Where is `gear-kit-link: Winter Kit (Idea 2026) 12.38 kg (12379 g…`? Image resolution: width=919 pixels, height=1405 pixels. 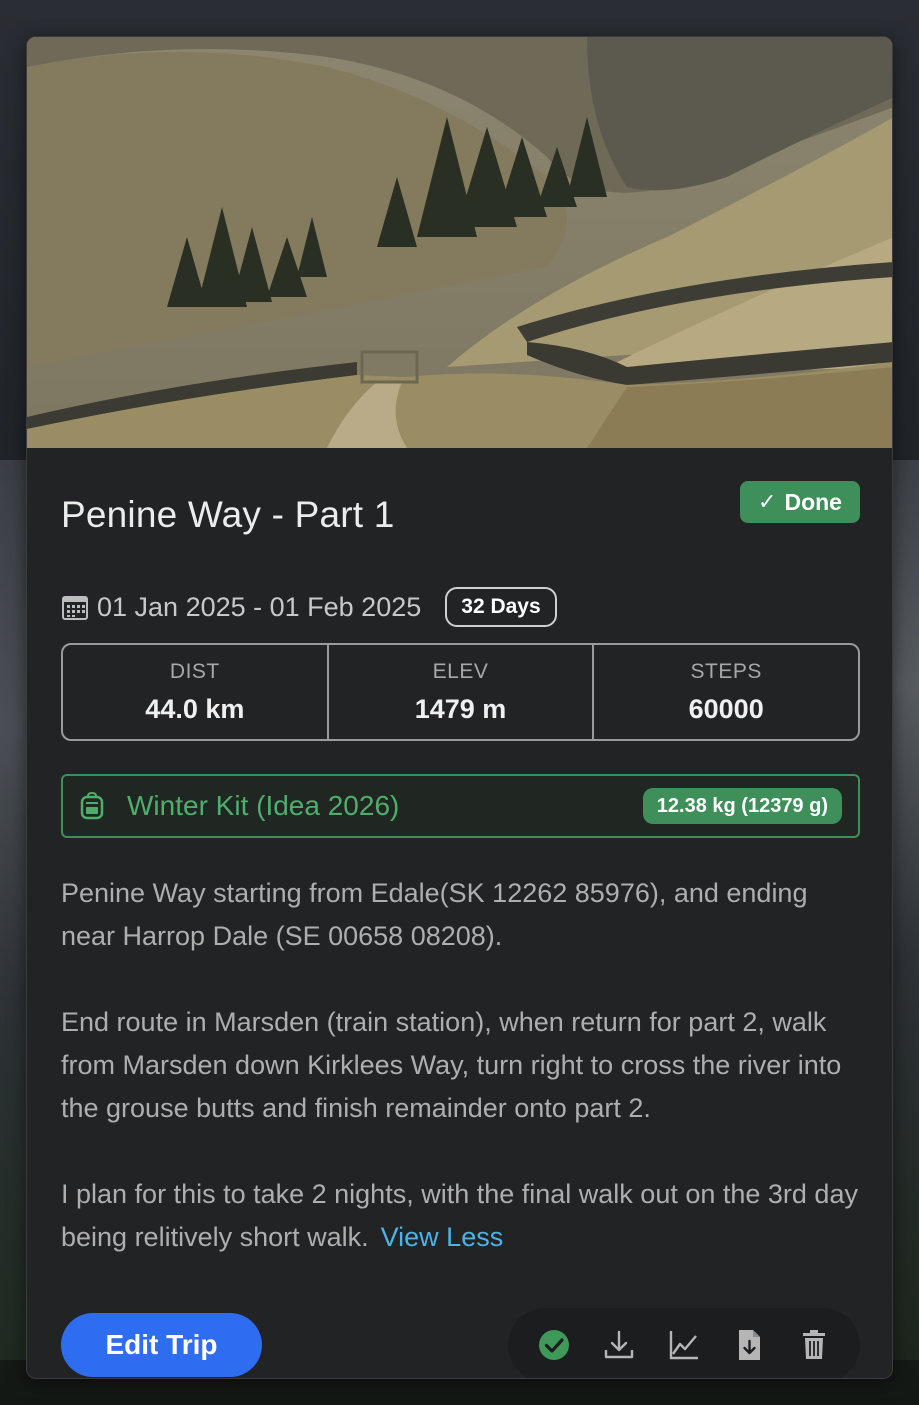
gear-kit-link: Winter Kit (Idea 2026) 12.38 kg (12379 g… is located at coordinates (460, 806).